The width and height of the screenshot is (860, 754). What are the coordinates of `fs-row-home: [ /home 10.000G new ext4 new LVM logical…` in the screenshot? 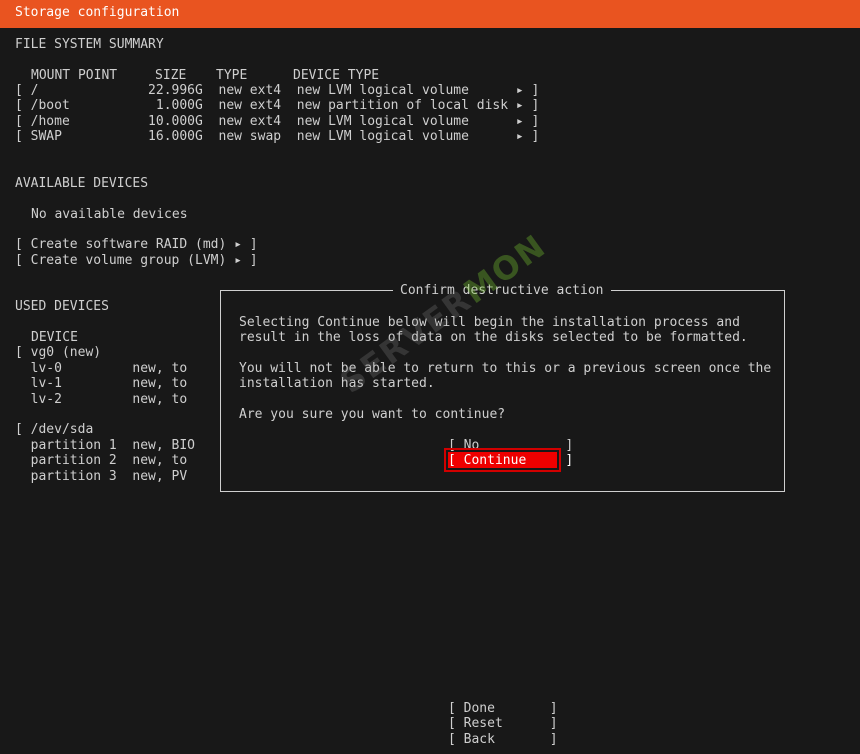 It's located at (277, 121).